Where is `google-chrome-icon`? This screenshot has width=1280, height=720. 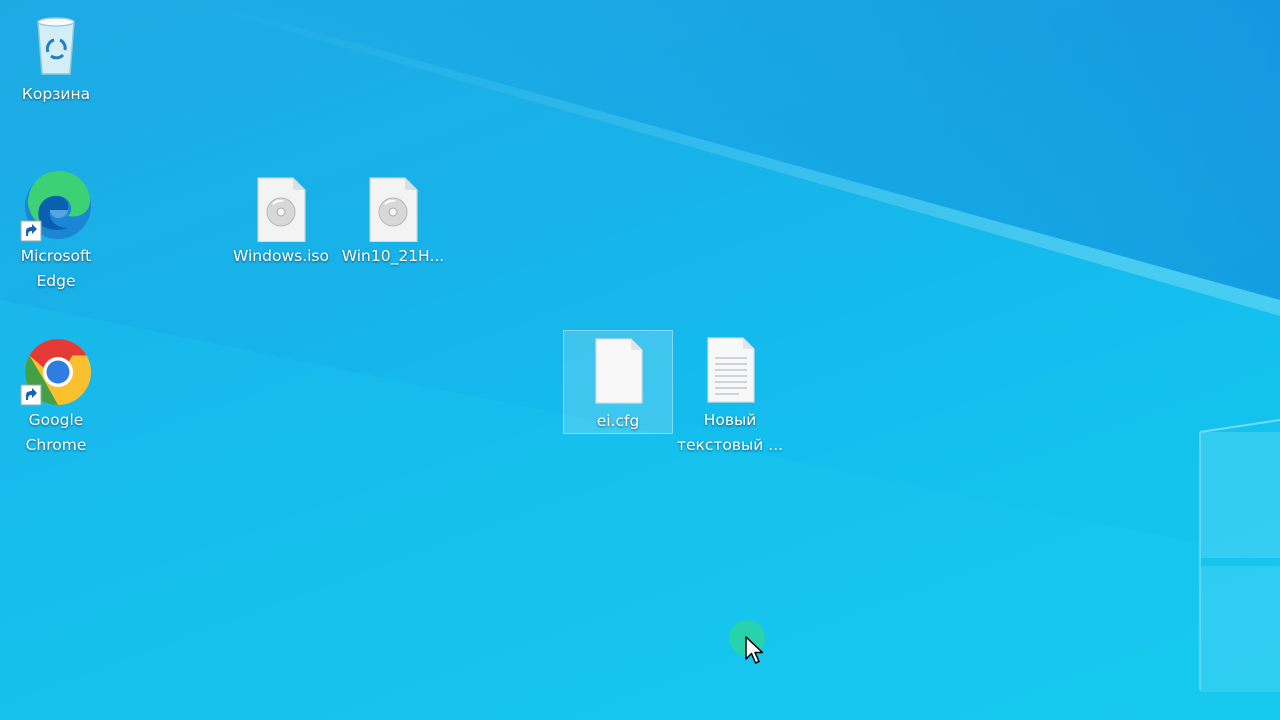
google-chrome-icon is located at coordinates (56, 370).